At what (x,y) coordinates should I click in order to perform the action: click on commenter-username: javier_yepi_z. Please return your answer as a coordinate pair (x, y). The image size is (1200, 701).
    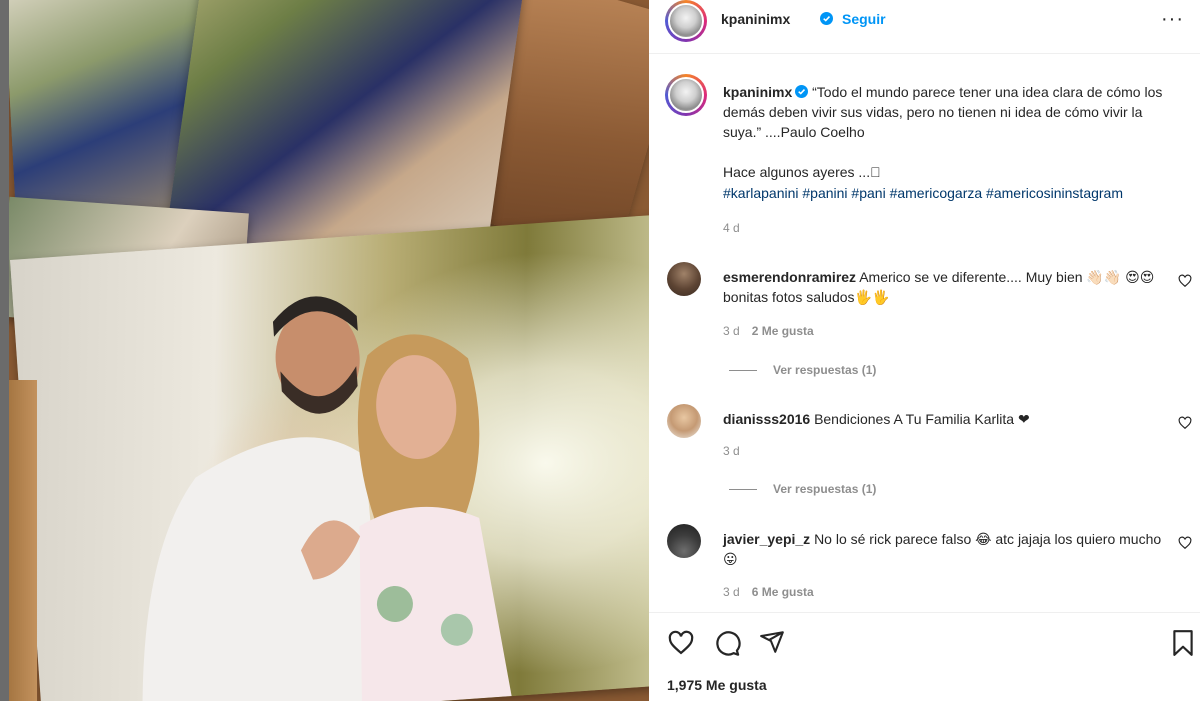
    Looking at the image, I should click on (766, 539).